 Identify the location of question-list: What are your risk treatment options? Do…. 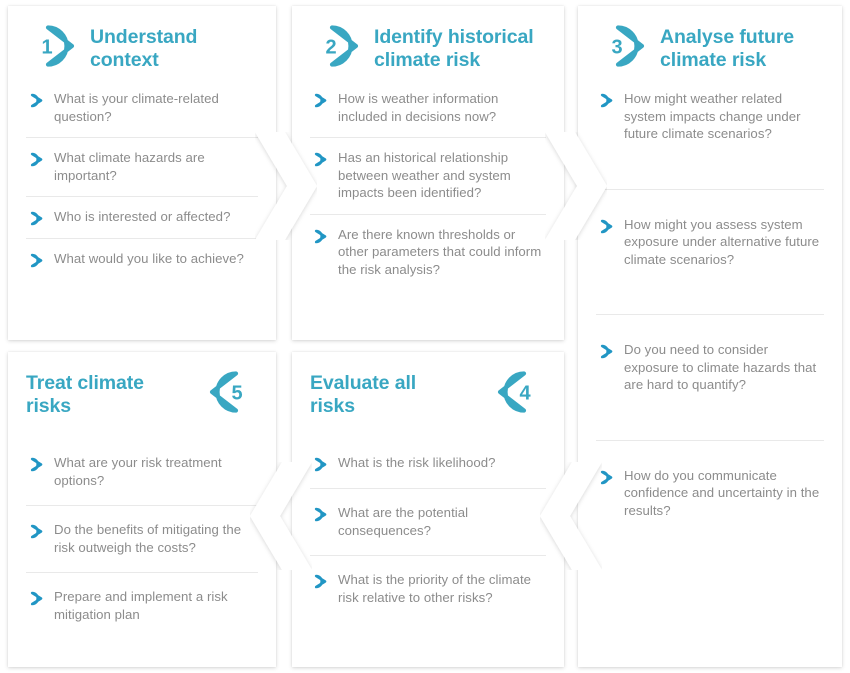
(142, 543).